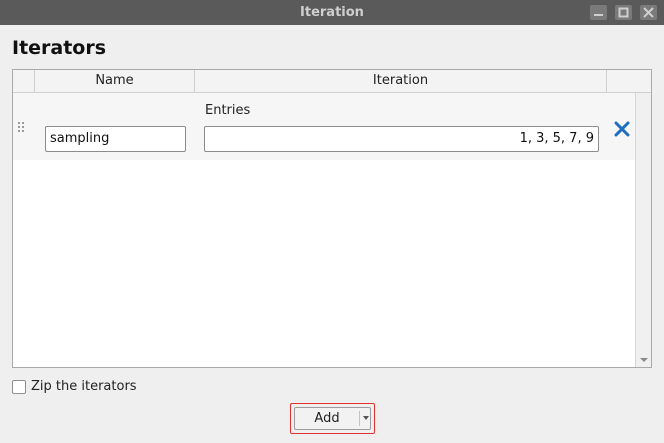  I want to click on iterator-name-input: sampling, so click(115, 139).